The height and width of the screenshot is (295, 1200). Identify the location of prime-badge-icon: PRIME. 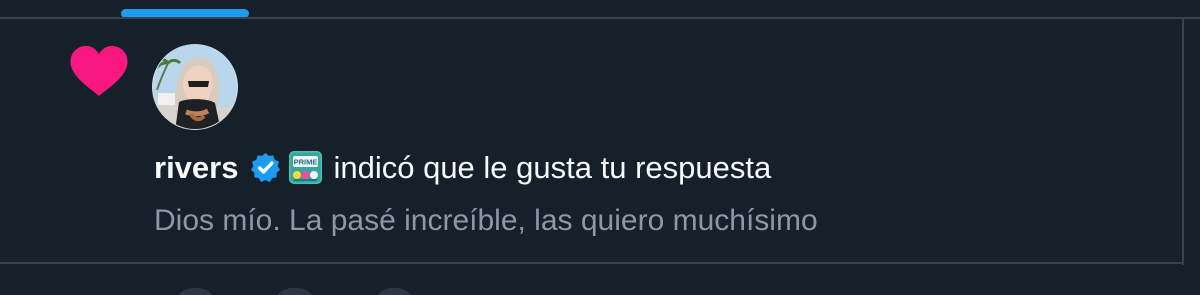
(306, 167).